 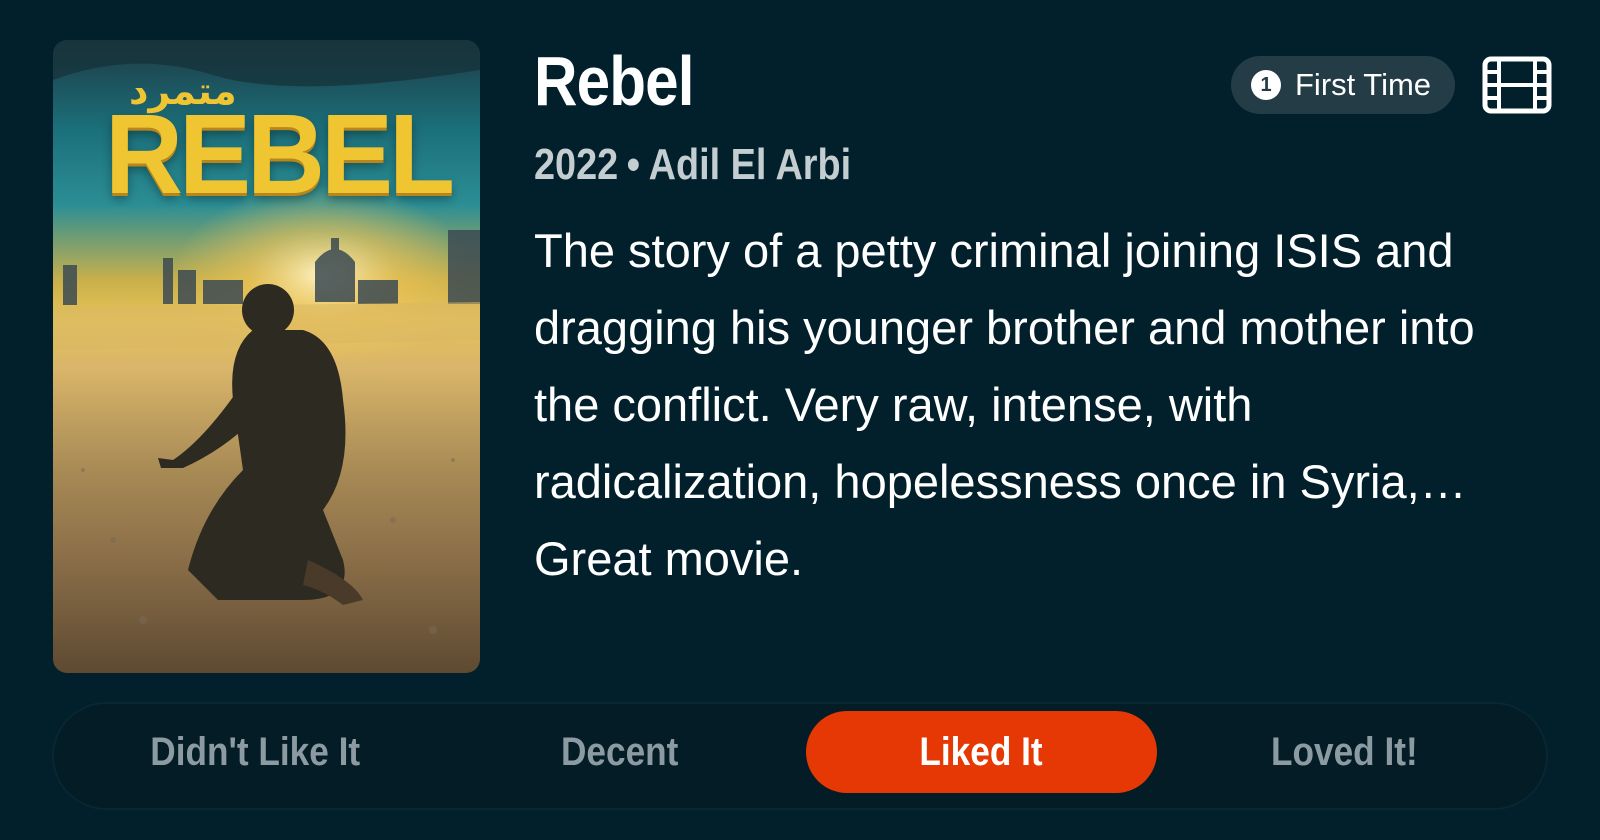 I want to click on rating-loved-it-button: Loved It!, so click(x=1344, y=752).